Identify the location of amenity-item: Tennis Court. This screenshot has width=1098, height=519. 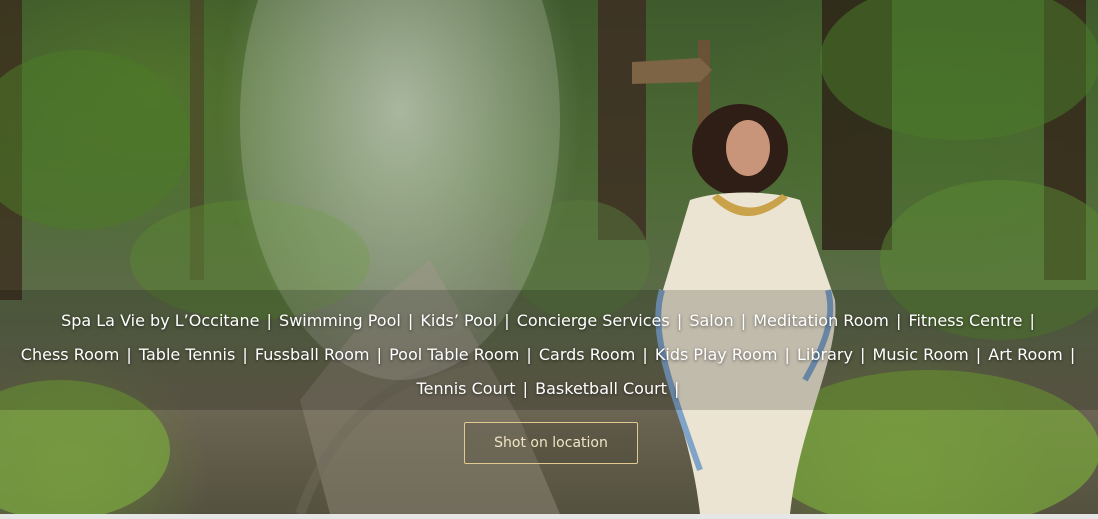
(466, 388).